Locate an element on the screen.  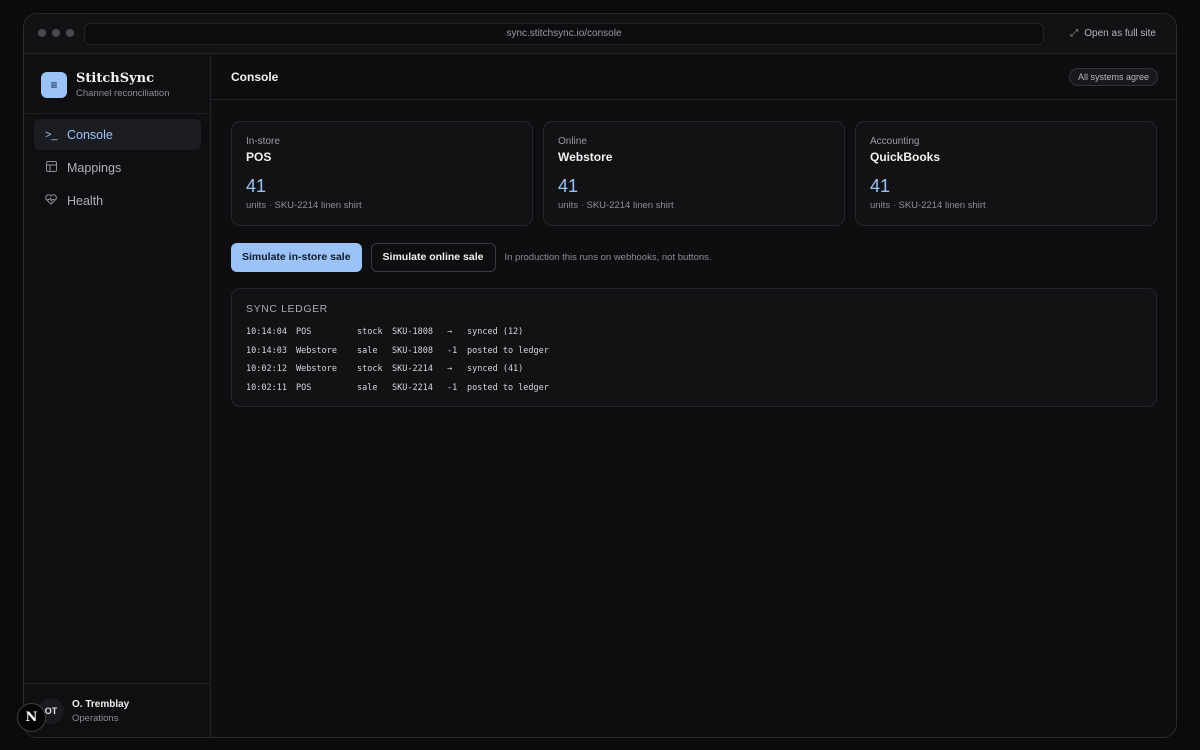
page-title: Console is located at coordinates (255, 77).